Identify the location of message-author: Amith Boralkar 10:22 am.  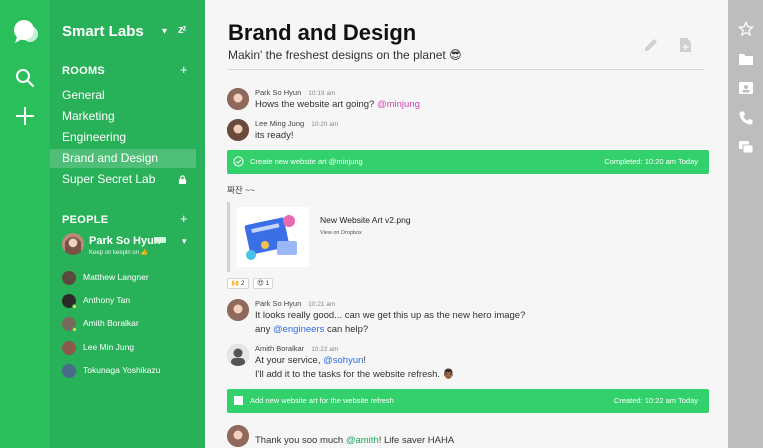
(297, 348).